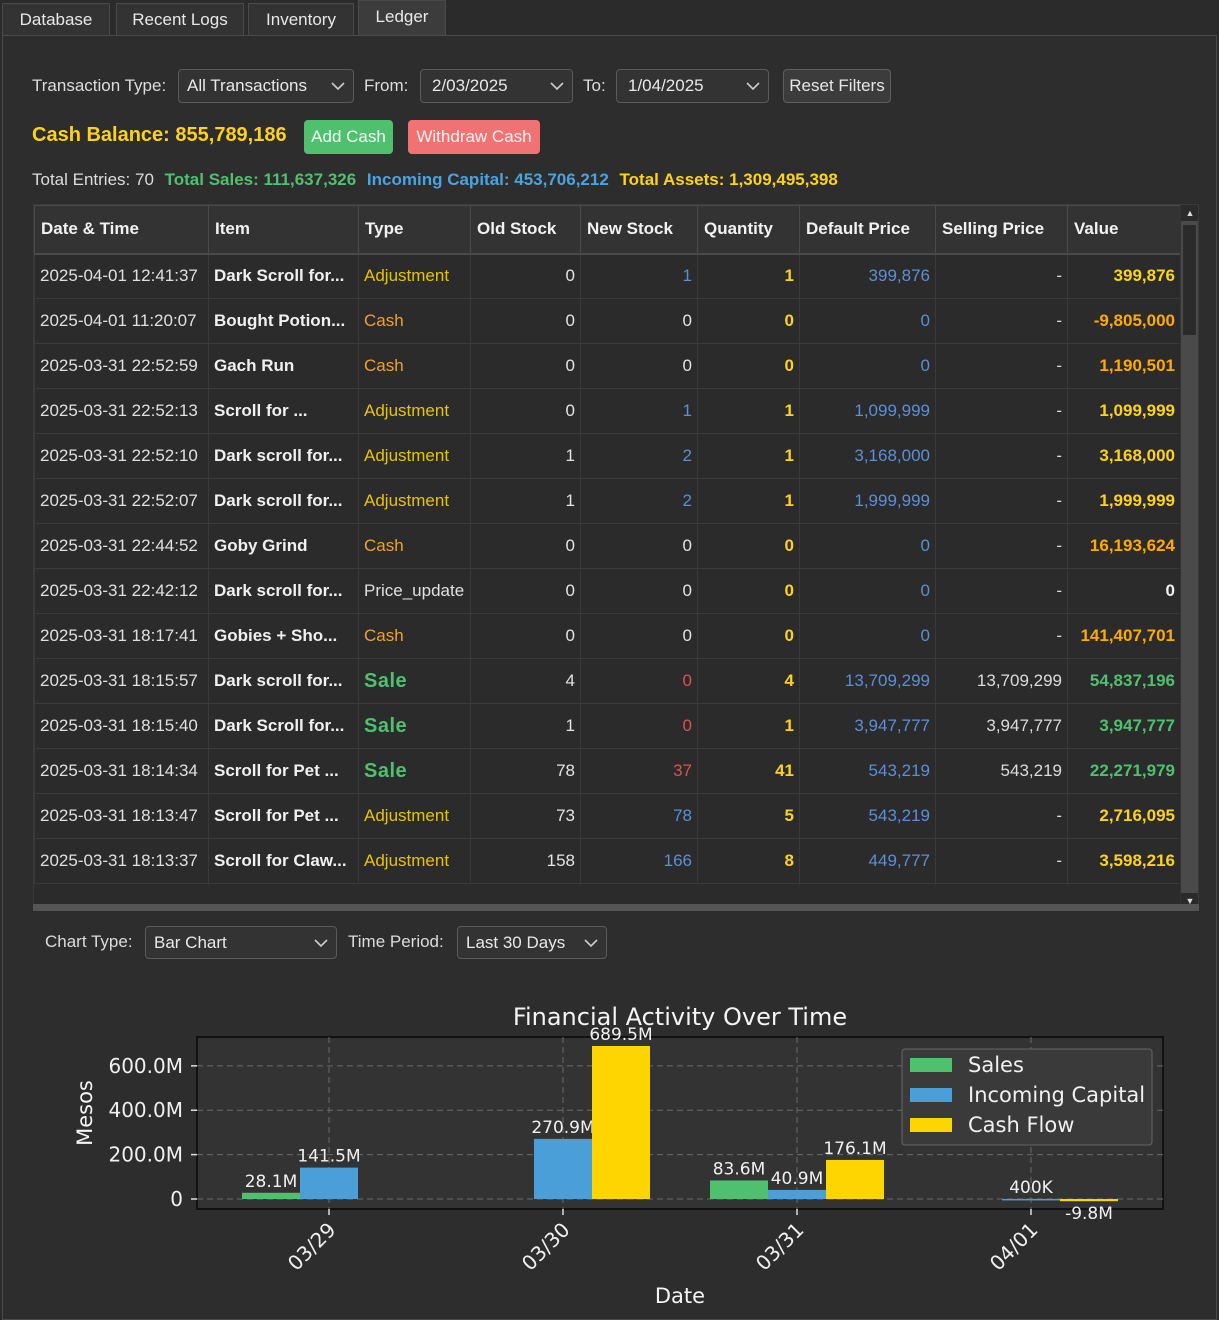 The width and height of the screenshot is (1219, 1320). I want to click on date-cell: 2025-03-31 18:17:41, so click(121, 636).